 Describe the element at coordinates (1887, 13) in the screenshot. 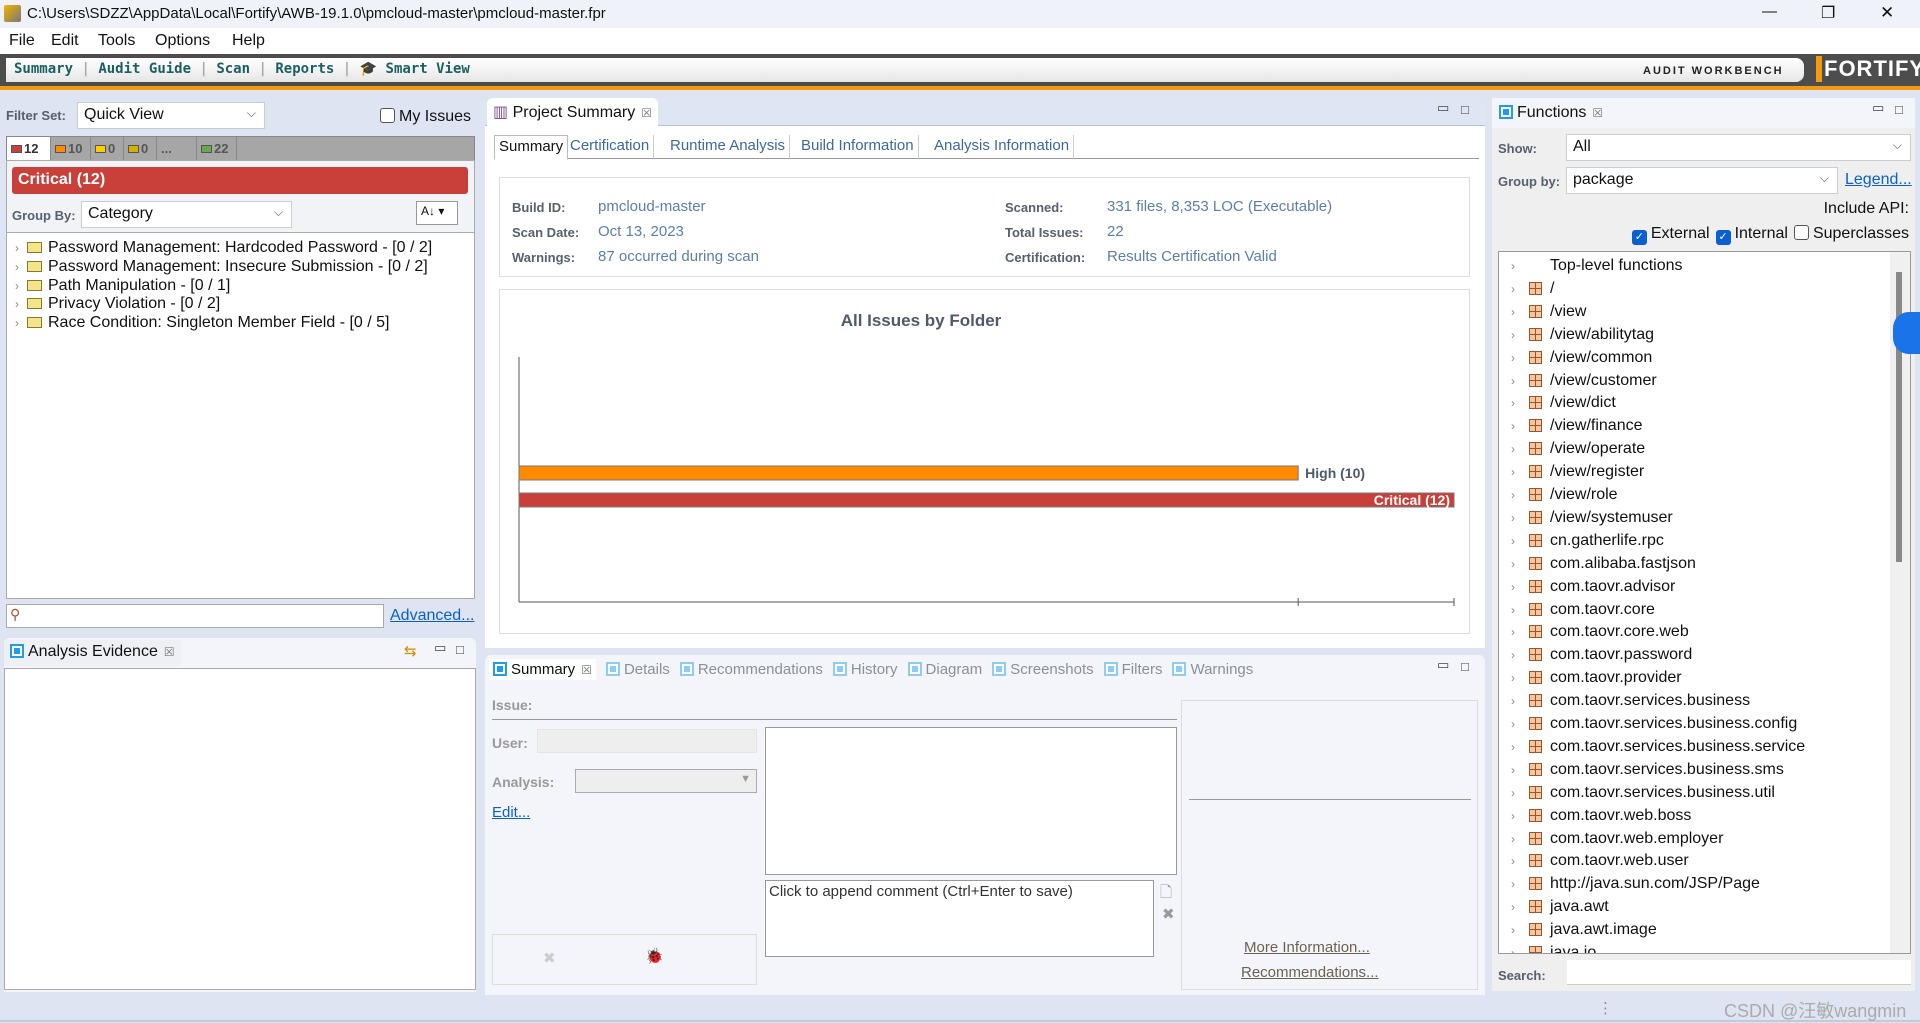

I see `close-button: ✕` at that location.